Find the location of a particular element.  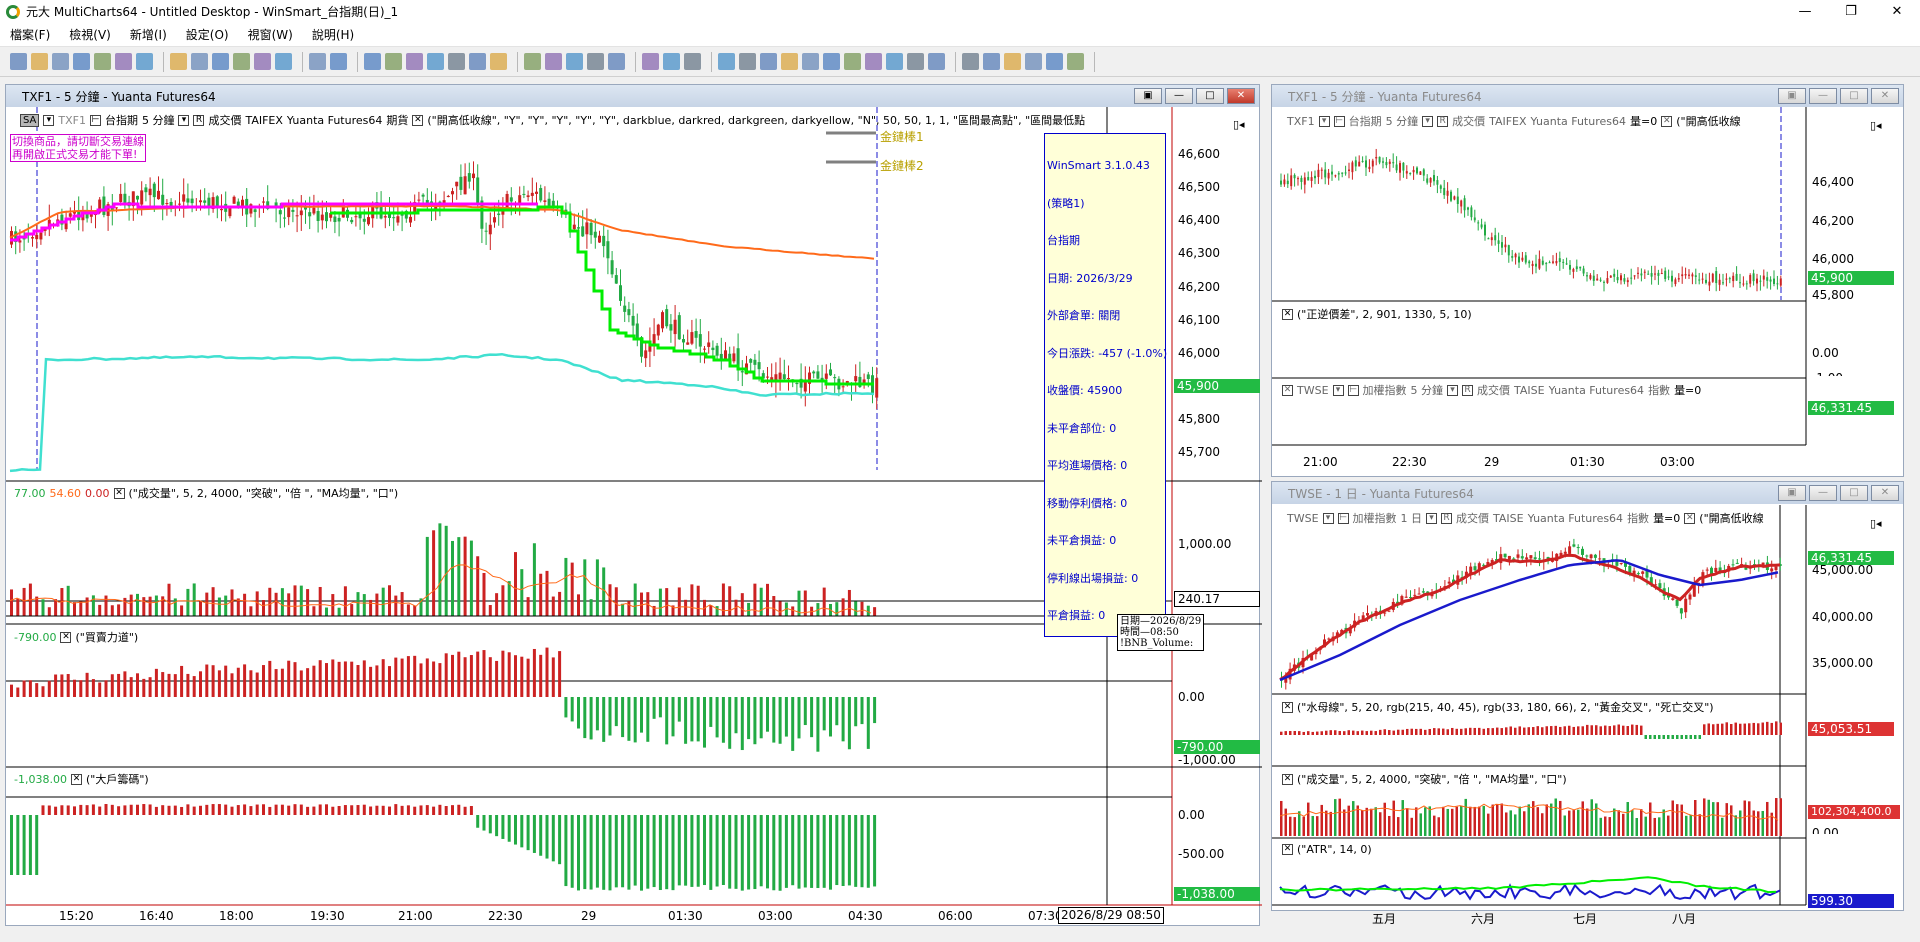

rt-field-icon: R is located at coordinates (1443, 121).